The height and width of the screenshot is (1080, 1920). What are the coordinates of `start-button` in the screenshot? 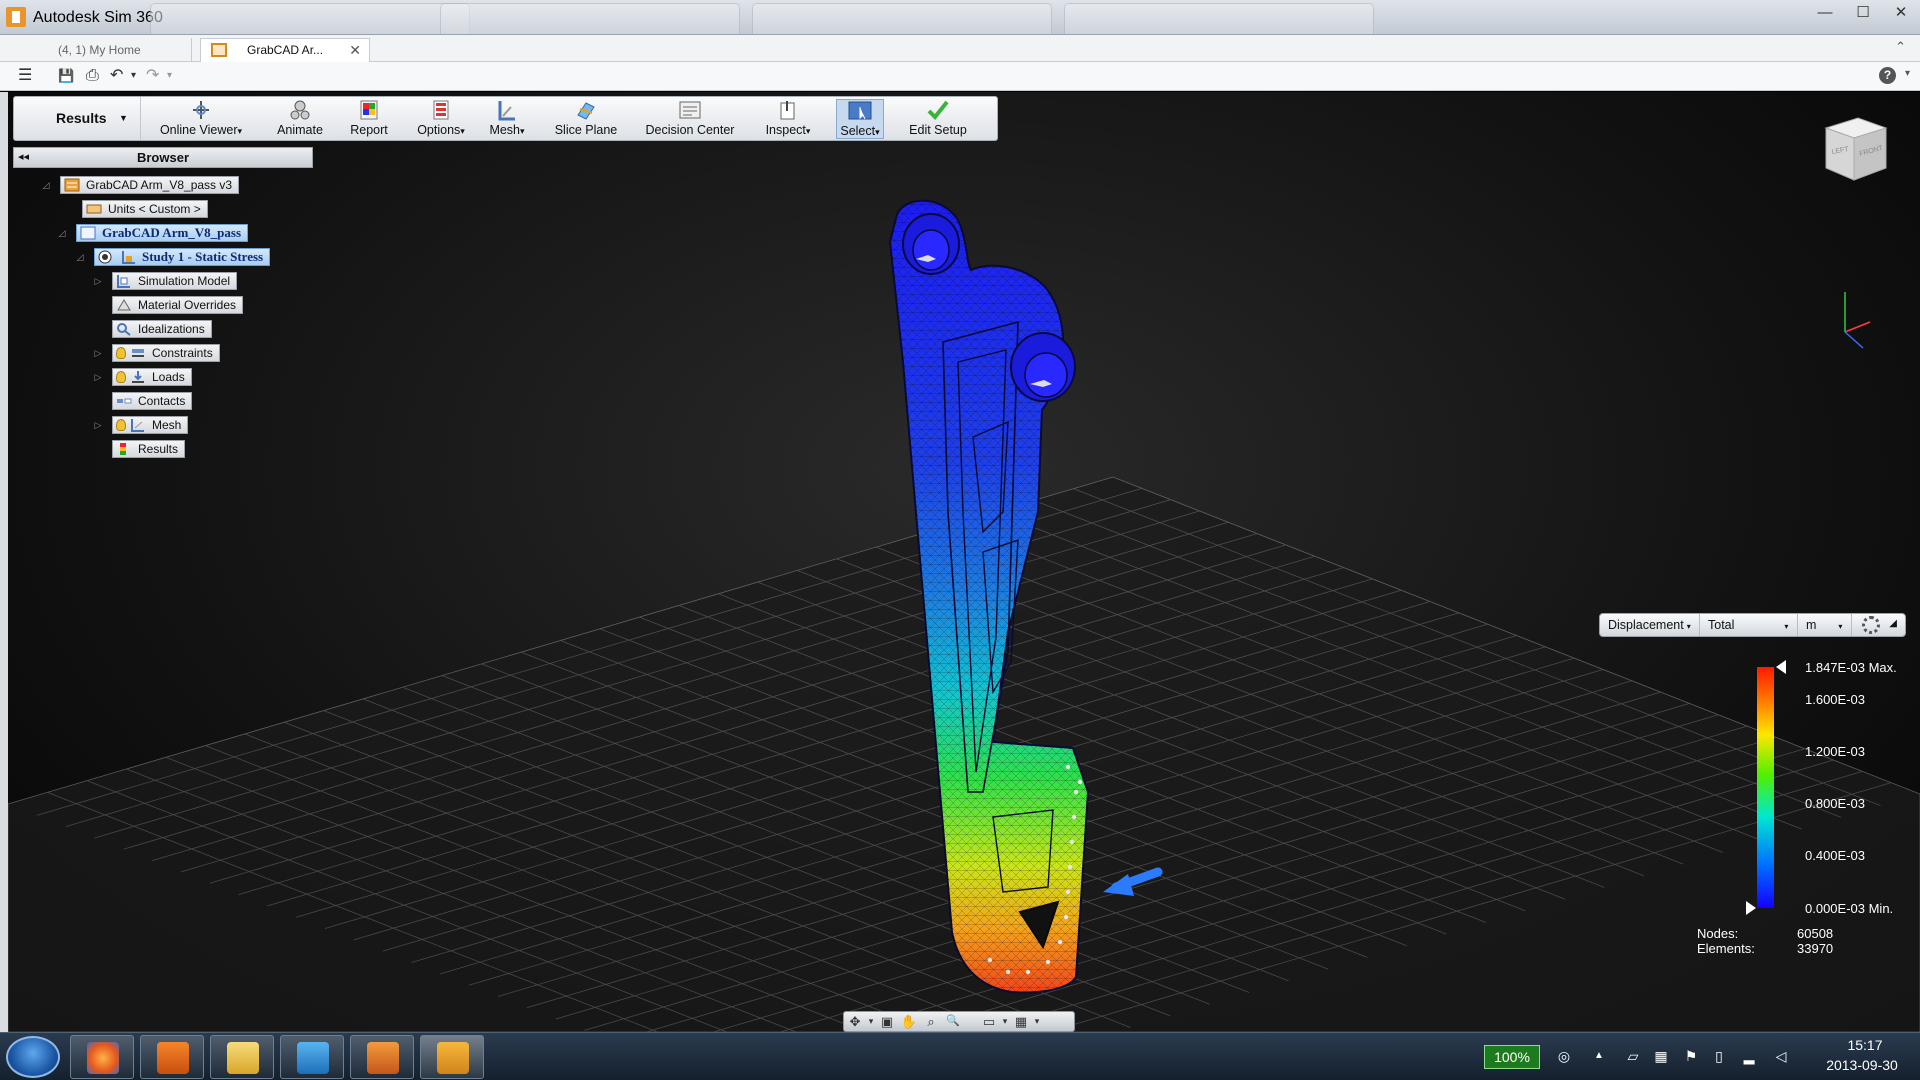 It's located at (33, 1057).